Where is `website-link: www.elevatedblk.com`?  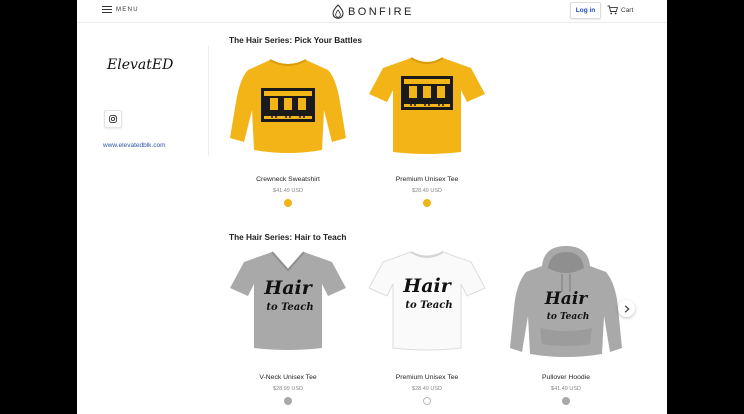 website-link: www.elevatedblk.com is located at coordinates (134, 145).